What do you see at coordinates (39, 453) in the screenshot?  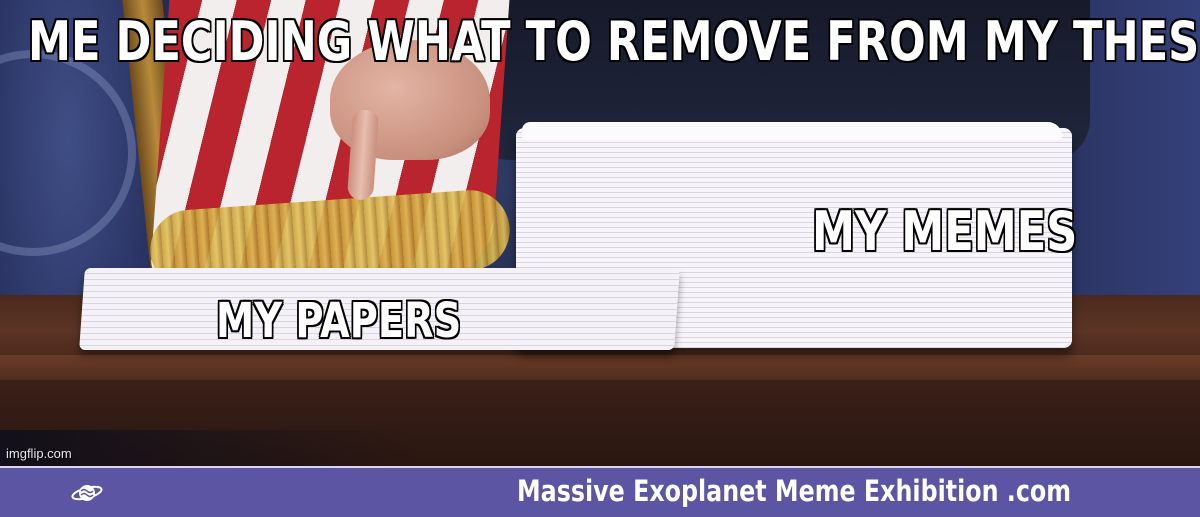 I see `imgflip-watermark: imgflip.com` at bounding box center [39, 453].